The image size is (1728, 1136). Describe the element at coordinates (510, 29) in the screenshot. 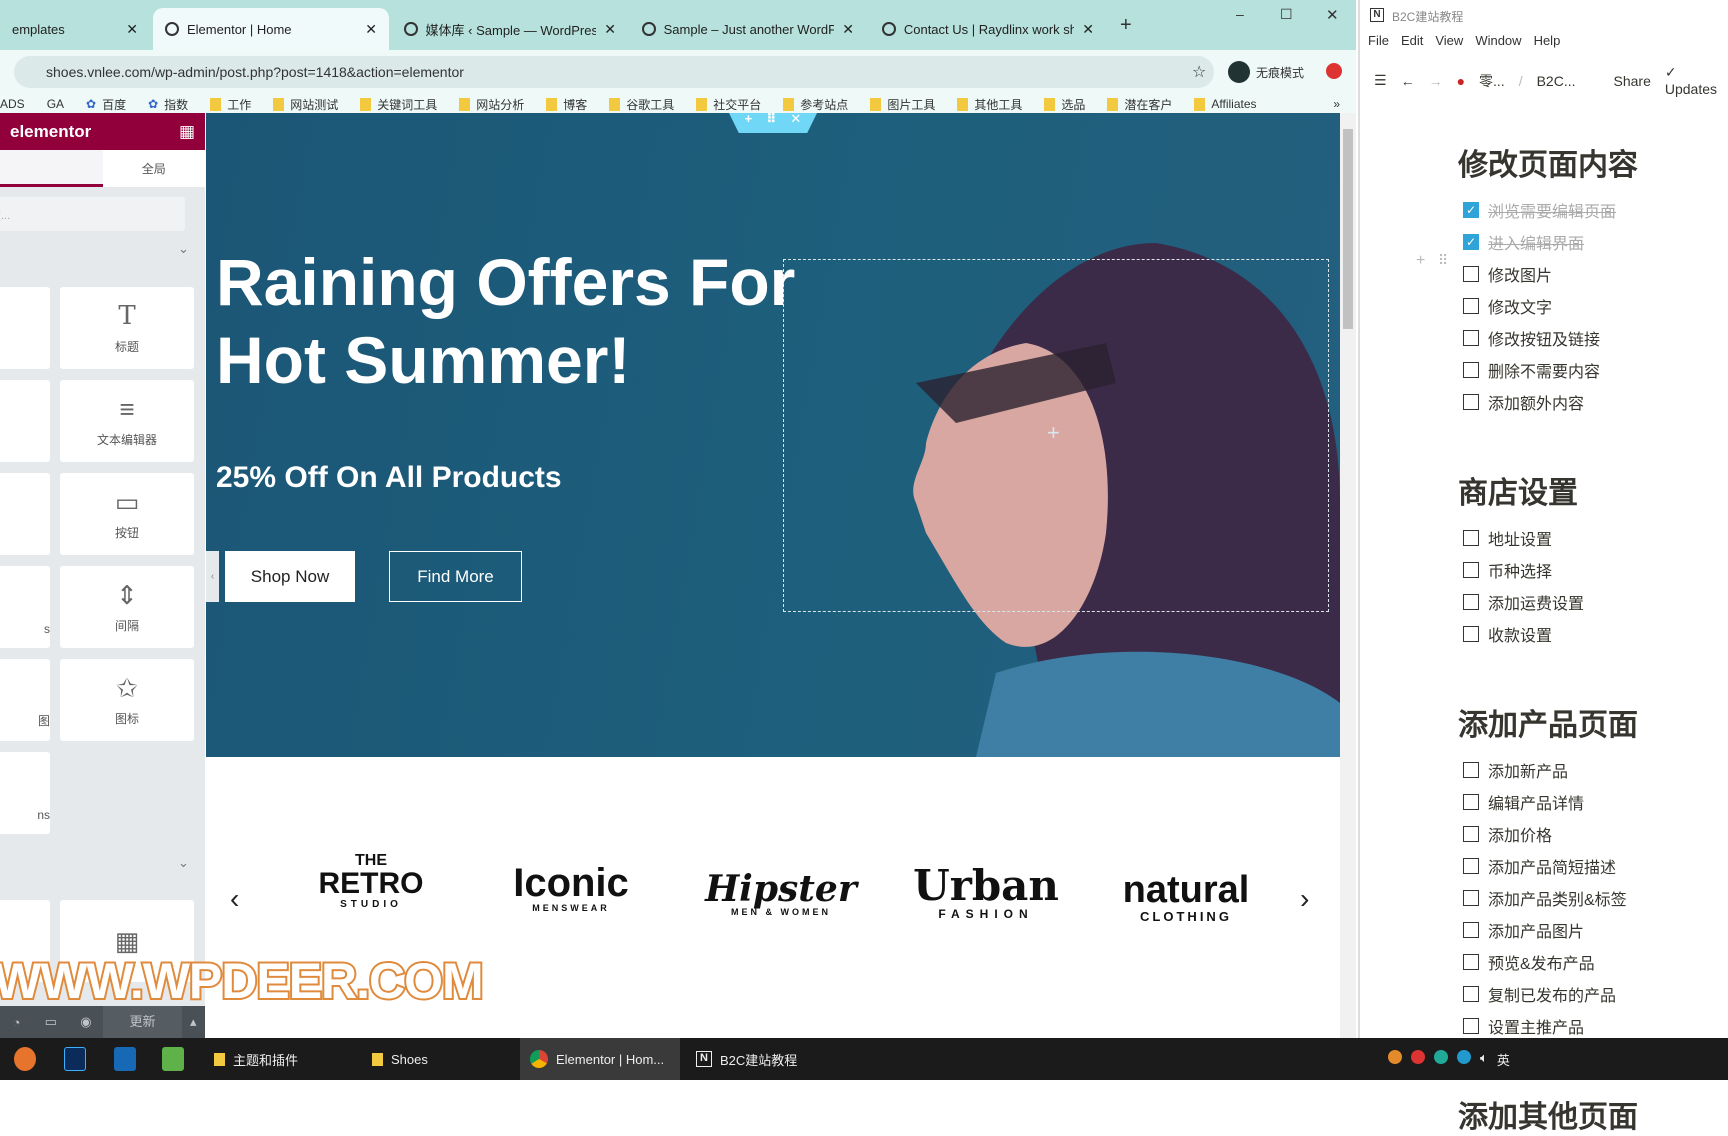

I see `browser-tab: 媒体库 ‹ Sample — WordPress ✕` at that location.